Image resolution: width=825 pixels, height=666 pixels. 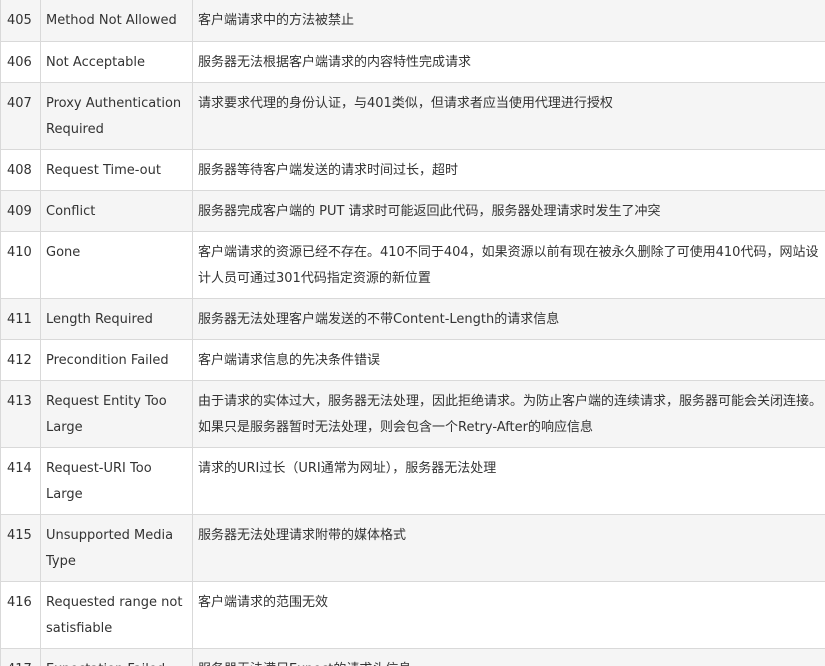 What do you see at coordinates (20, 548) in the screenshot?
I see `status-code: 415` at bounding box center [20, 548].